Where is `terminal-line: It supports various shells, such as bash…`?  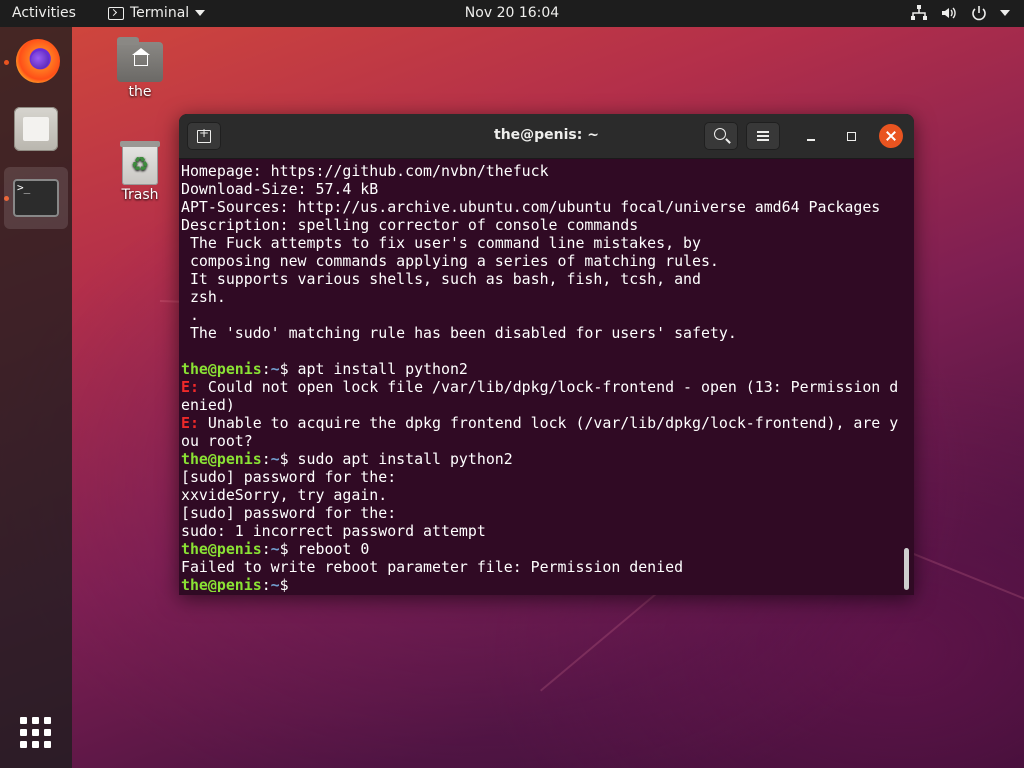 terminal-line: It supports various shells, such as bash… is located at coordinates (542, 279).